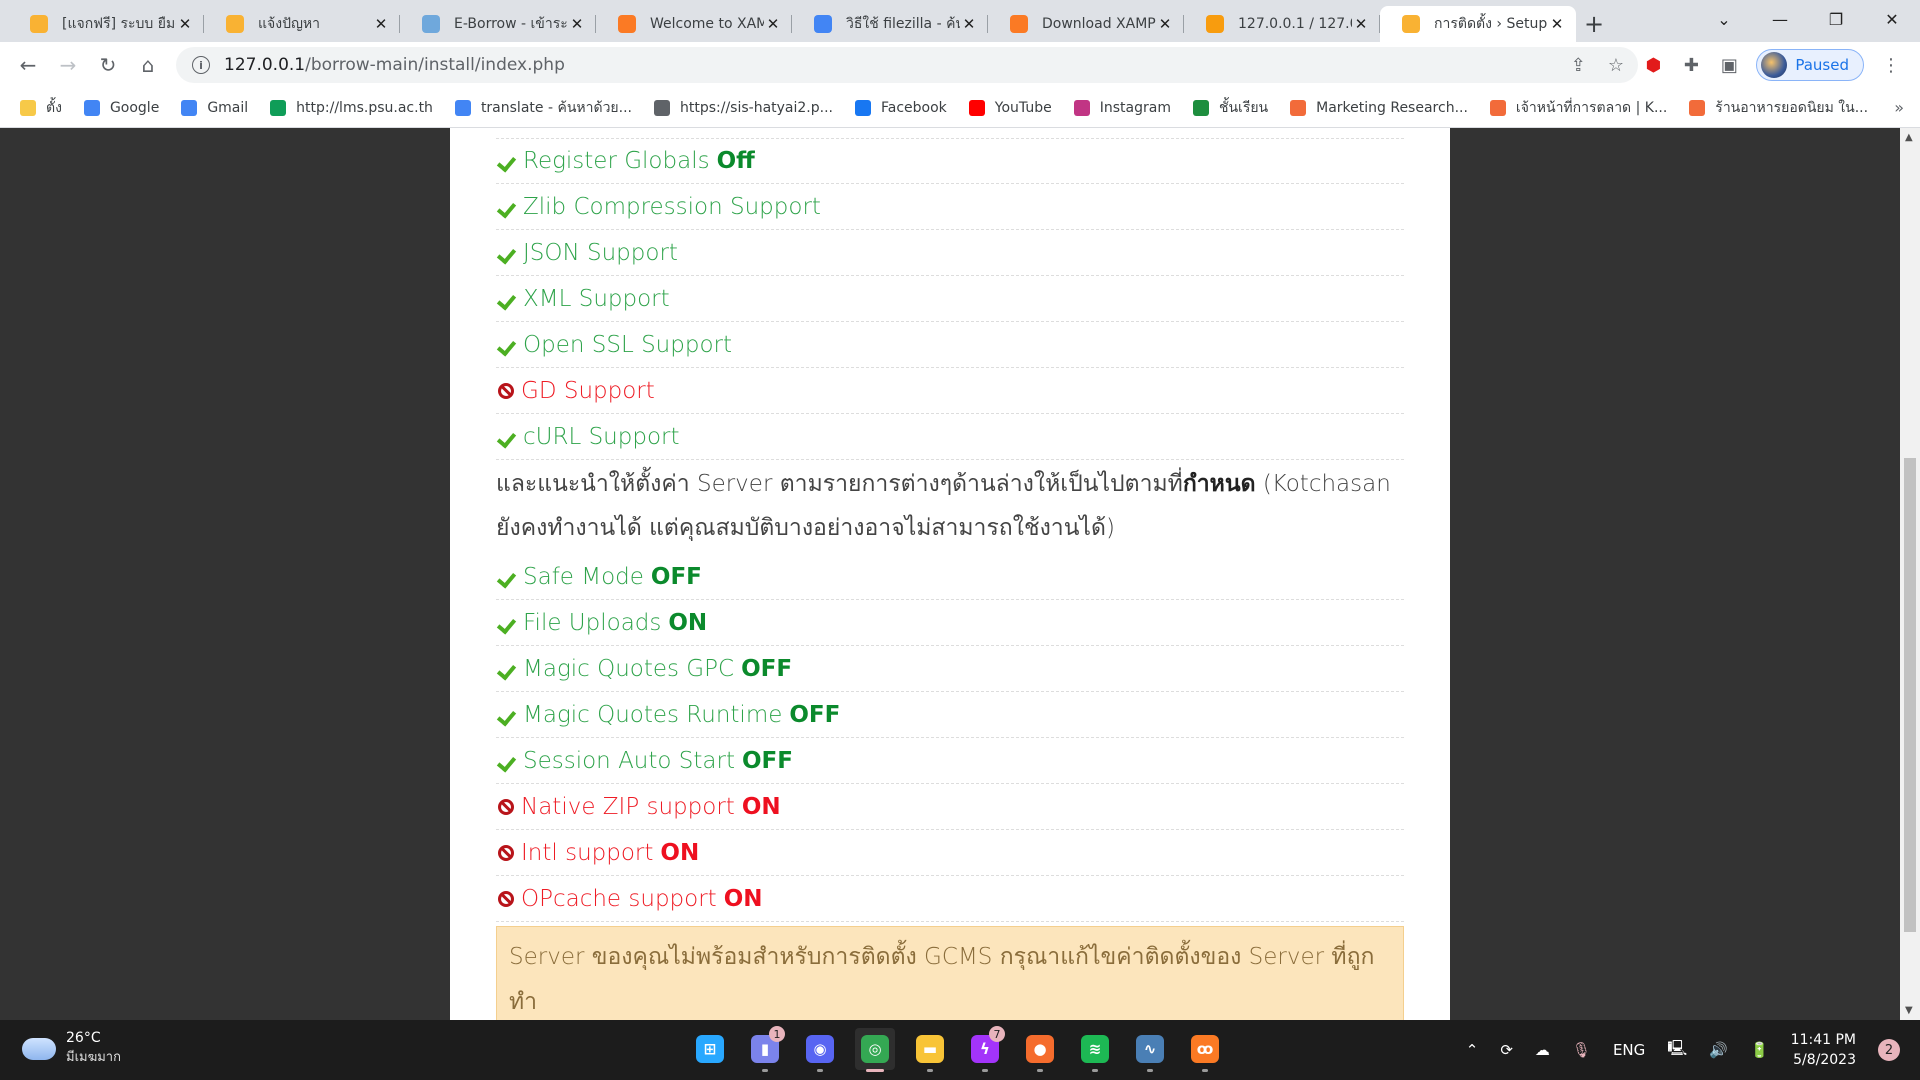  I want to click on tab-search-button: ⌄, so click(1724, 19).